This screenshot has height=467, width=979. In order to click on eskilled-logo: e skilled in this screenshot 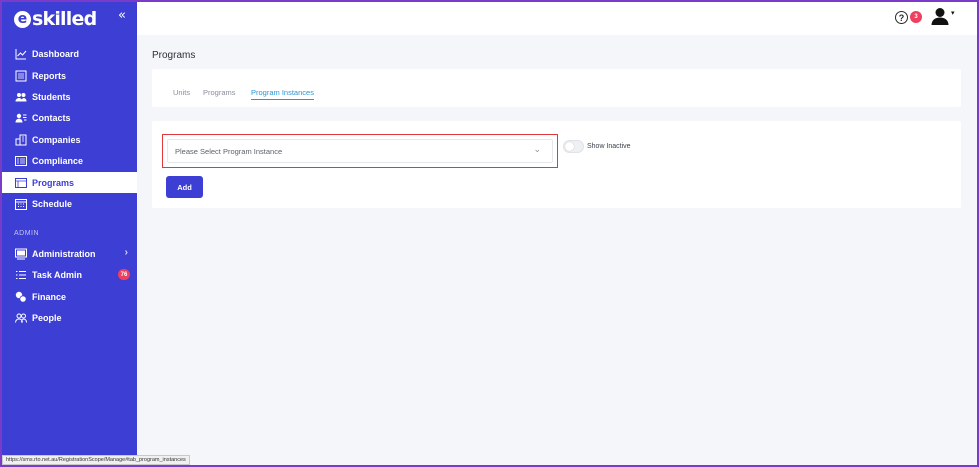, I will do `click(55, 19)`.